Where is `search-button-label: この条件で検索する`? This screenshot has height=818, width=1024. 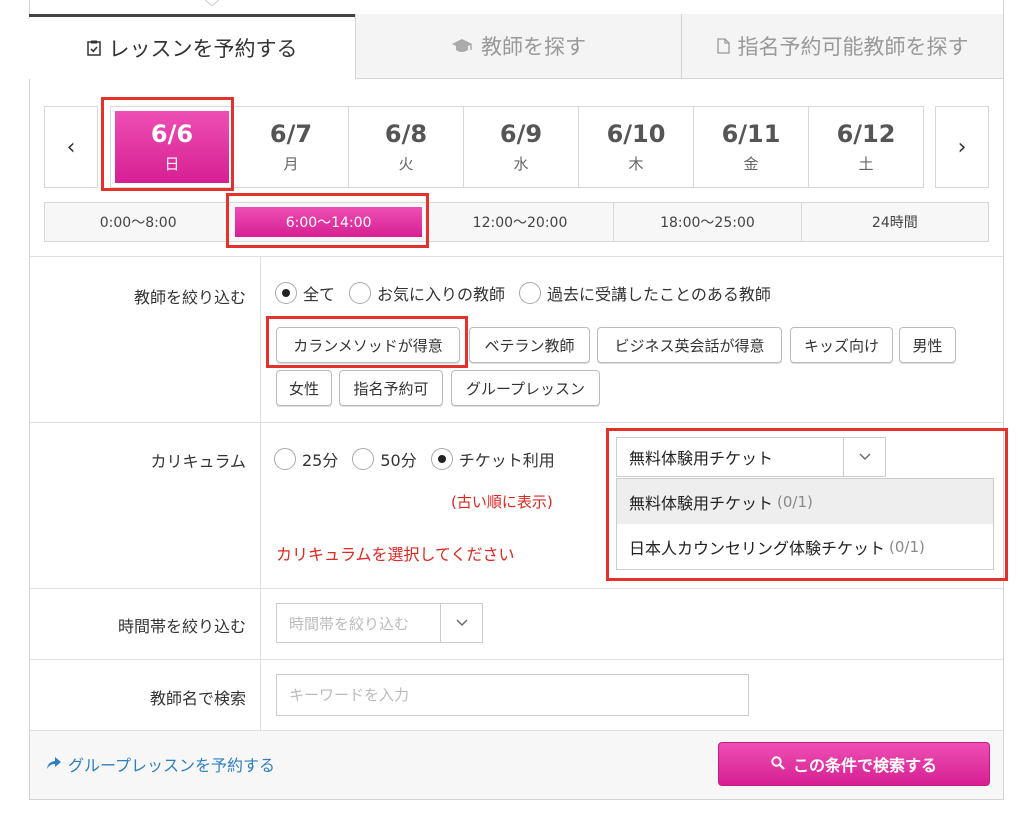
search-button-label: この条件で検索する is located at coordinates (864, 765).